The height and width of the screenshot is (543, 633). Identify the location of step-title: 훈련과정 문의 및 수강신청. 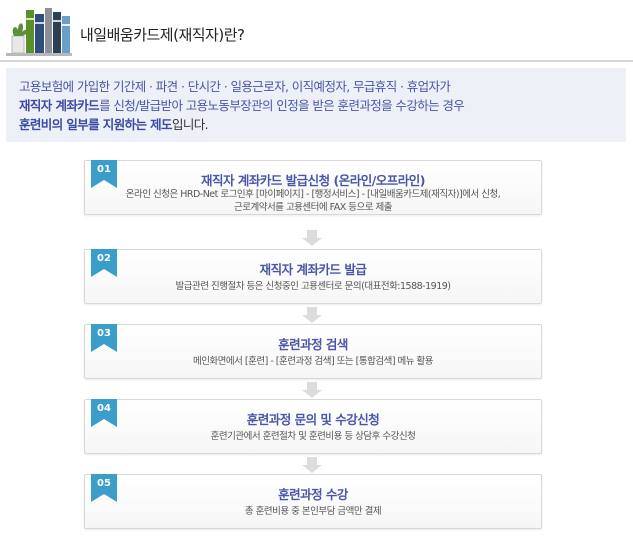
(313, 419).